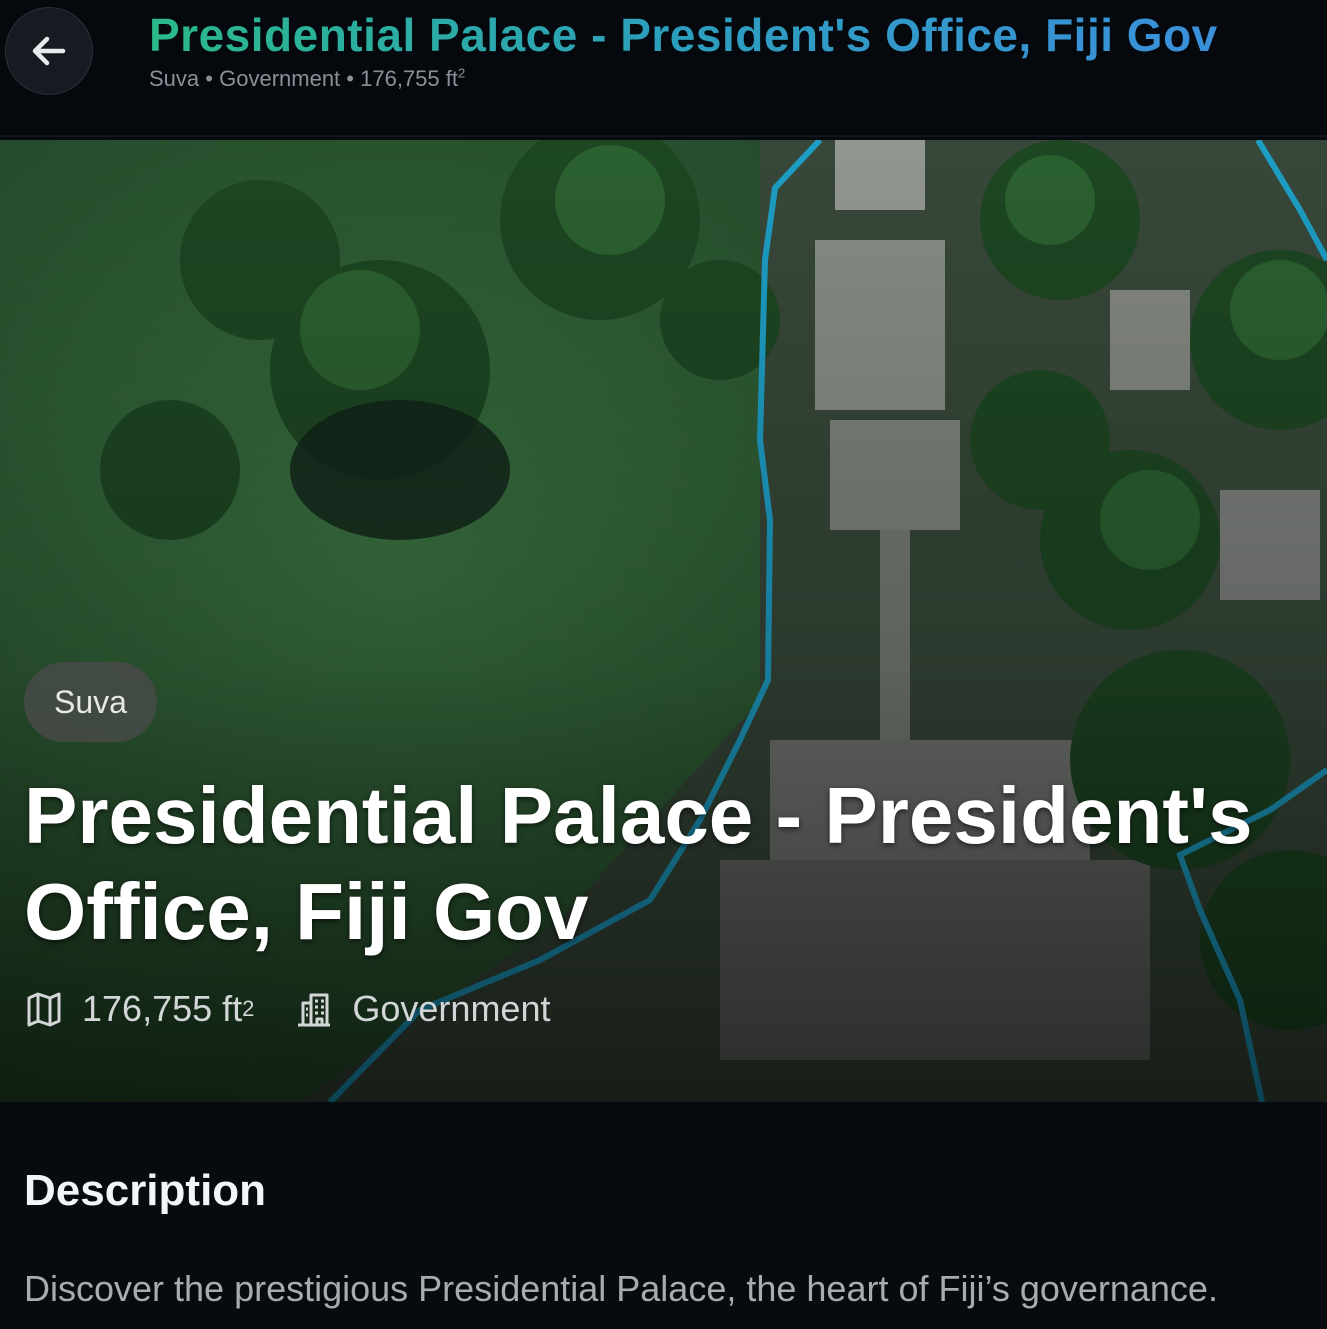  Describe the element at coordinates (409, 78) in the screenshot. I see `subtitle-area: 176,755 ft` at that location.